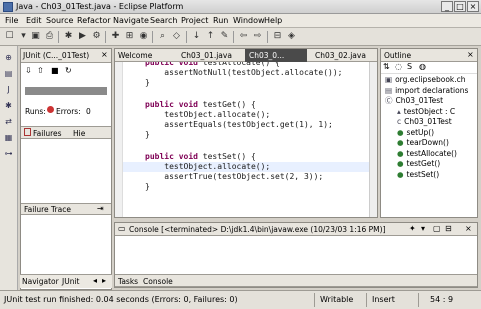  Describe the element at coordinates (426, 91) in the screenshot. I see `outline-item: ▤ import declarations` at that location.